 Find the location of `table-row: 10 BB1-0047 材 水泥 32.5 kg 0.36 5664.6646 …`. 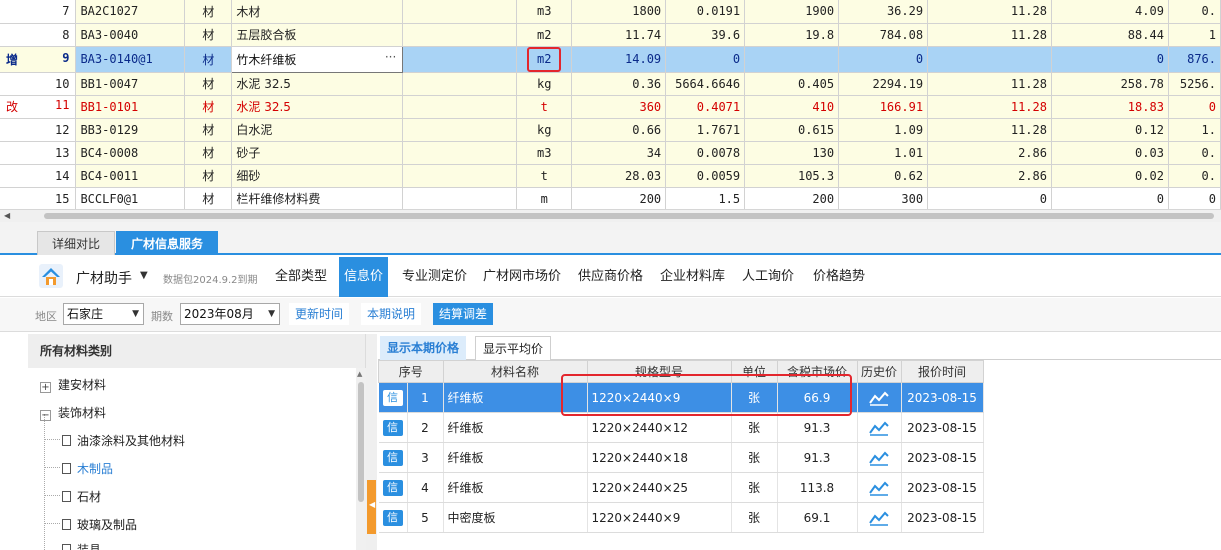

table-row: 10 BB1-0047 材 水泥 32.5 kg 0.36 5664.6646 … is located at coordinates (610, 84).